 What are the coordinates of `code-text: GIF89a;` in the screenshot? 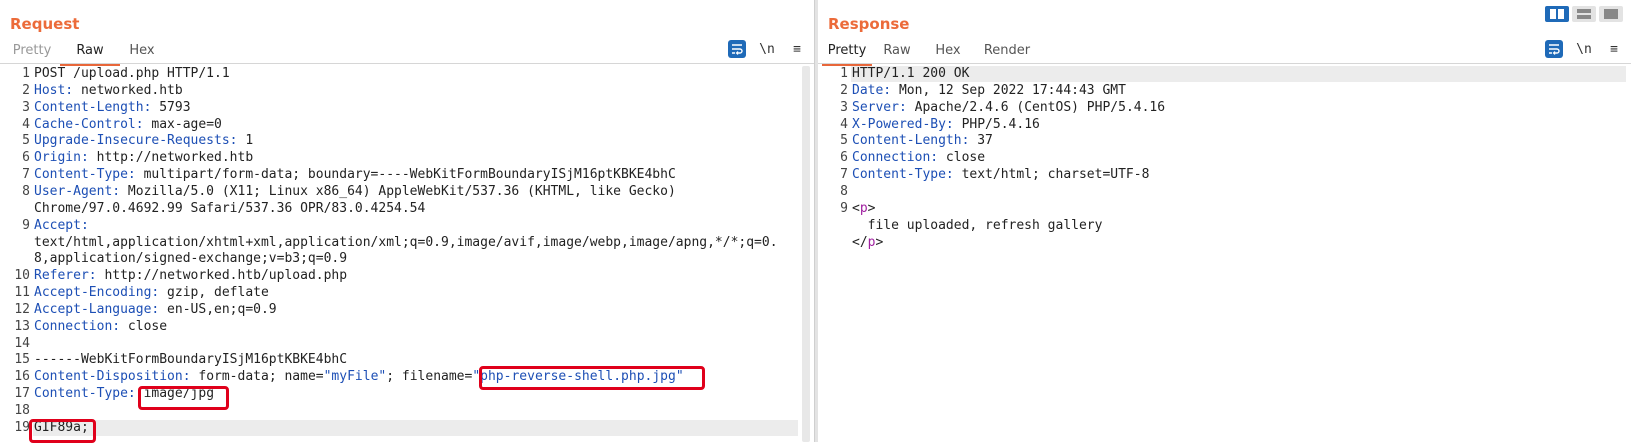 It's located at (61, 427).